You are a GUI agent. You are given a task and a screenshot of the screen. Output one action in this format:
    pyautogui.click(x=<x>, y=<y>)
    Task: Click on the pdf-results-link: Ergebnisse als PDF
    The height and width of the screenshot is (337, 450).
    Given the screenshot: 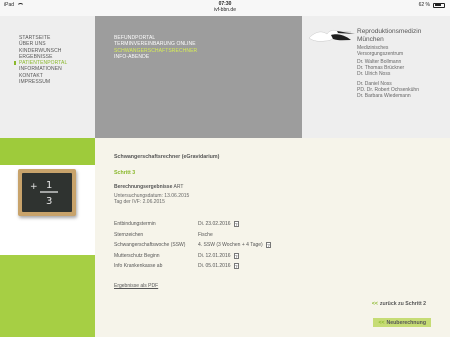 What is the action you would take?
    pyautogui.click(x=136, y=286)
    